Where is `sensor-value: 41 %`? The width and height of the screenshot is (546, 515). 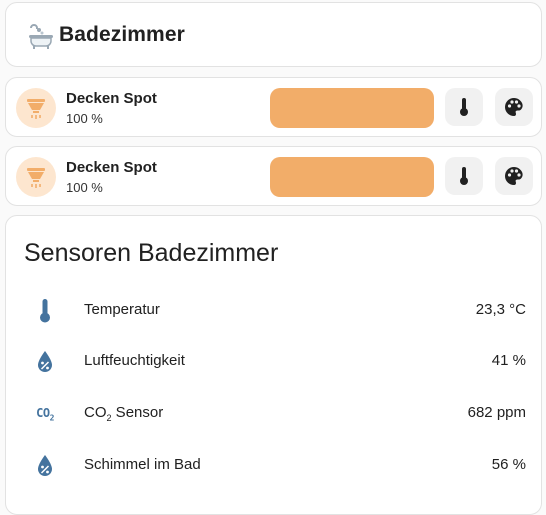 sensor-value: 41 % is located at coordinates (508, 360).